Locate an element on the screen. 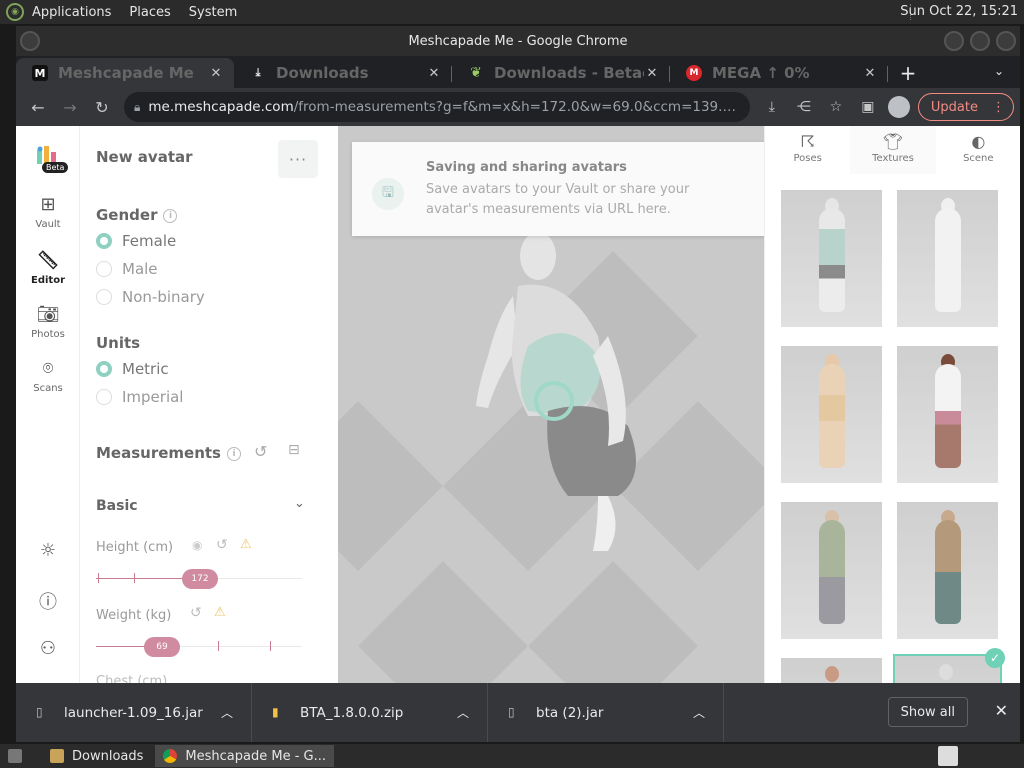 The width and height of the screenshot is (1024, 768). rail-item-editor: 📏︎ Editor is located at coordinates (48, 268).